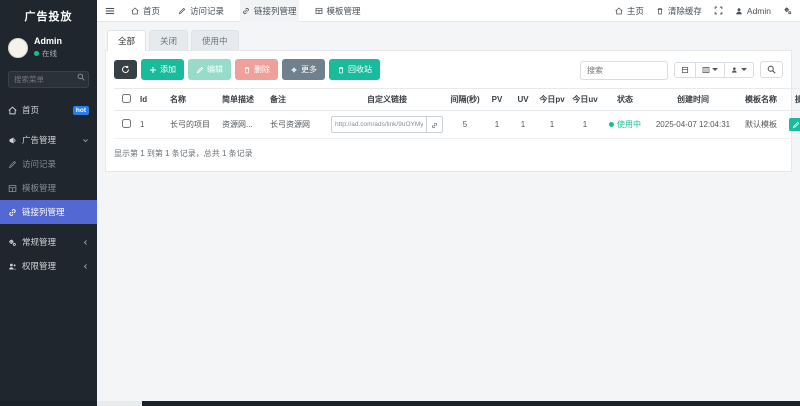 The image size is (800, 406). I want to click on record-summary: 显示第 1 到第 1 条记录，总共 1 条记录, so click(183, 153).